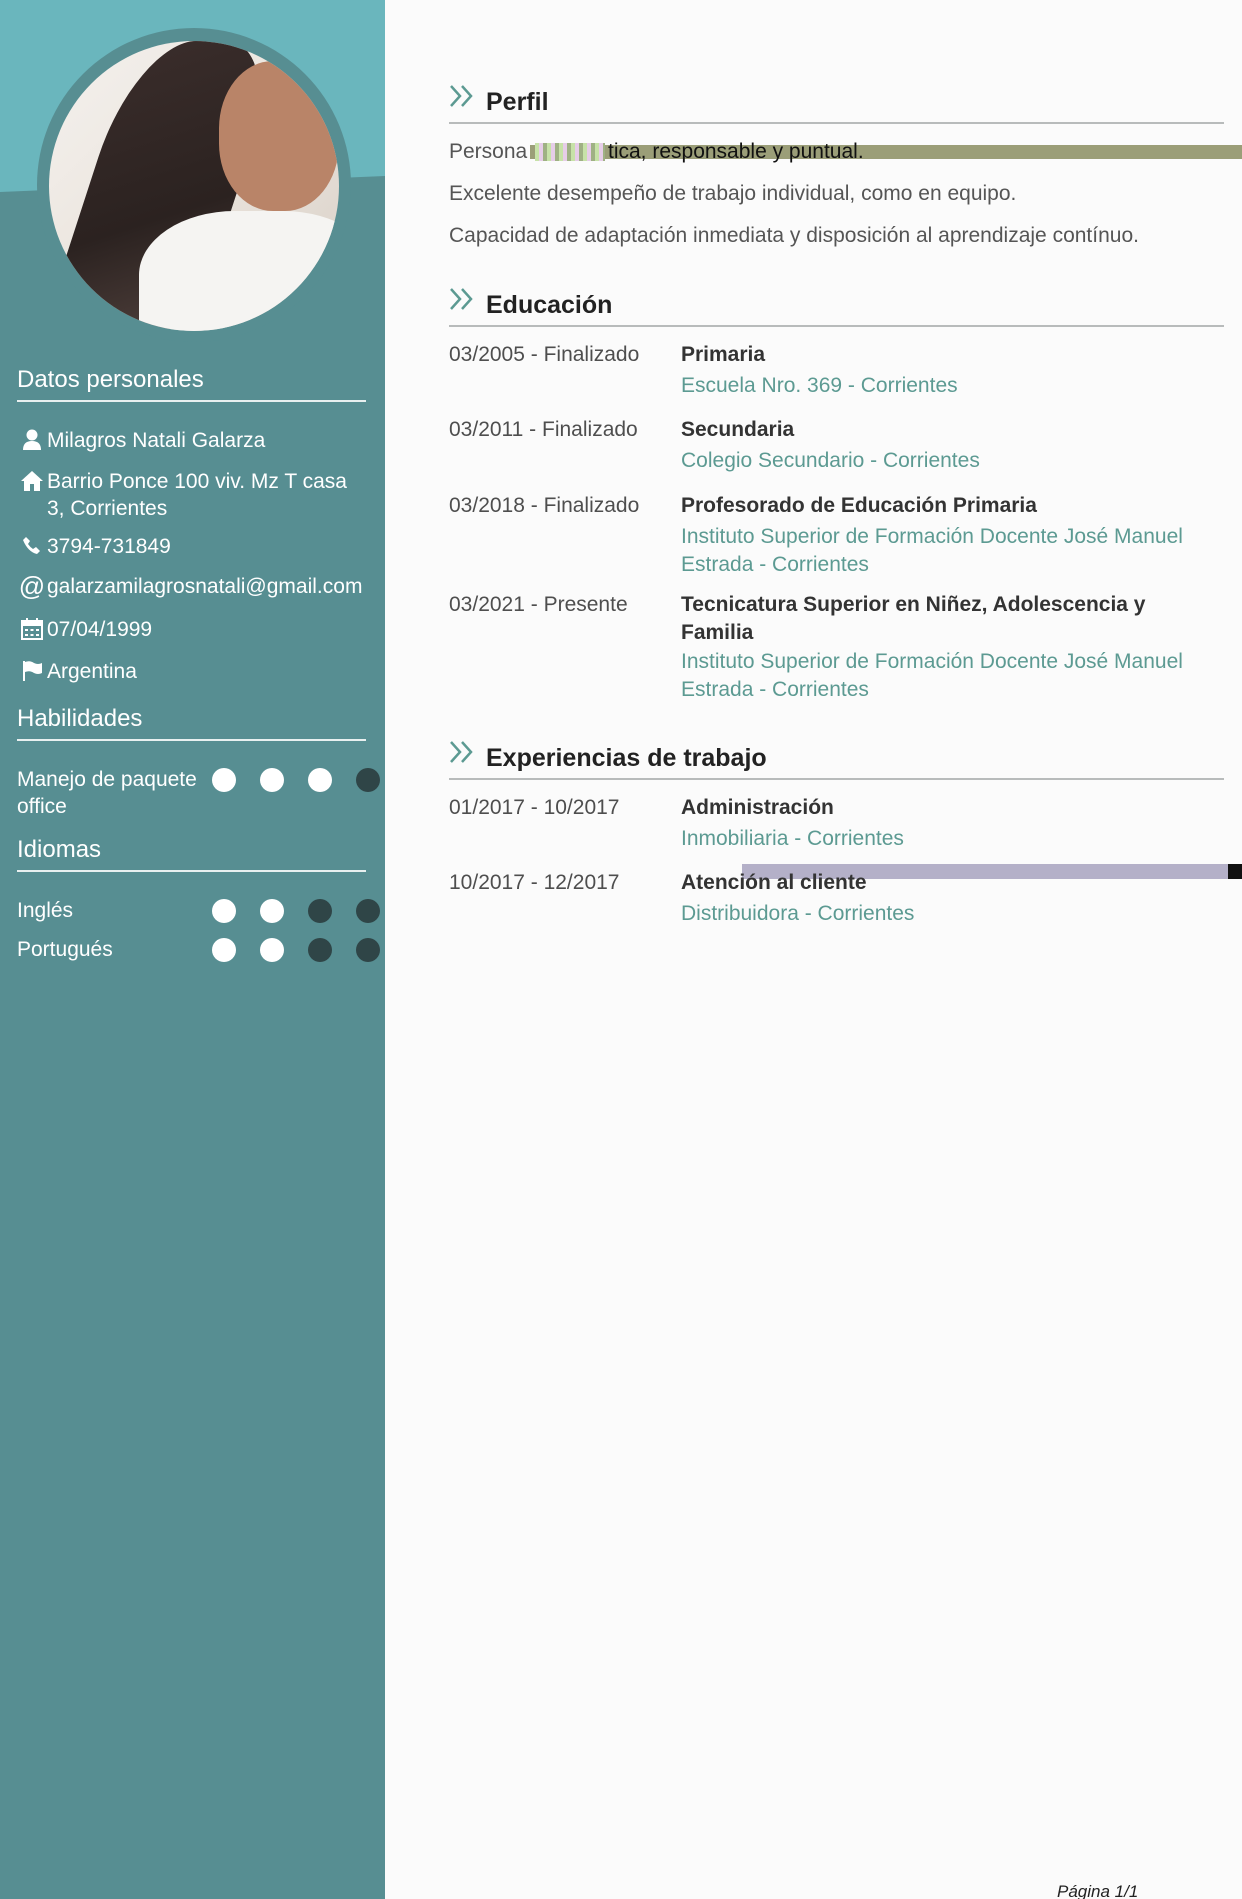  What do you see at coordinates (534, 807) in the screenshot?
I see `entry-date: 01/2017 - 10/2017` at bounding box center [534, 807].